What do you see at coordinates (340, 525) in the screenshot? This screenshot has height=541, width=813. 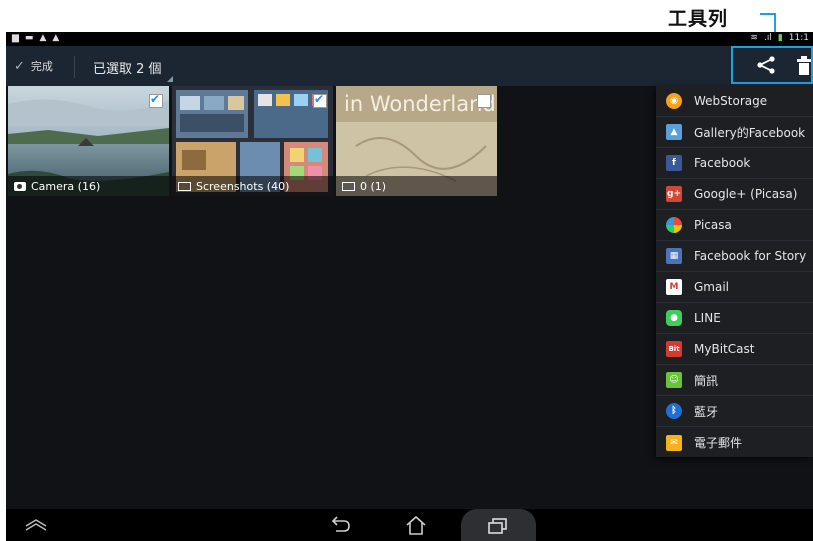 I see `back-icon` at bounding box center [340, 525].